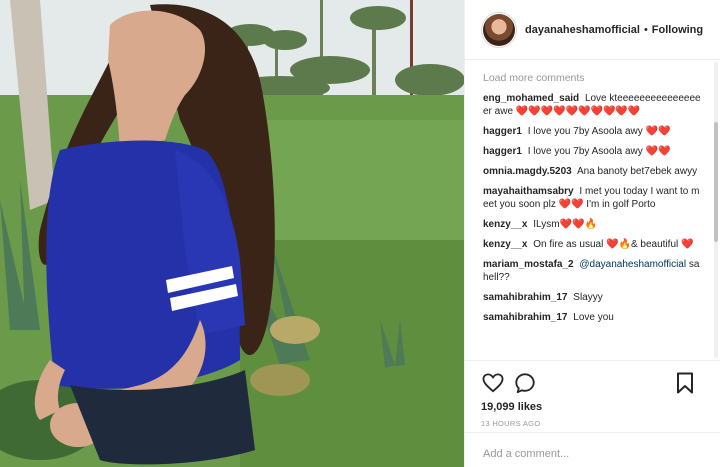  Describe the element at coordinates (637, 171) in the screenshot. I see `comment-text: Ana banoty bet7ebek awyy` at that location.